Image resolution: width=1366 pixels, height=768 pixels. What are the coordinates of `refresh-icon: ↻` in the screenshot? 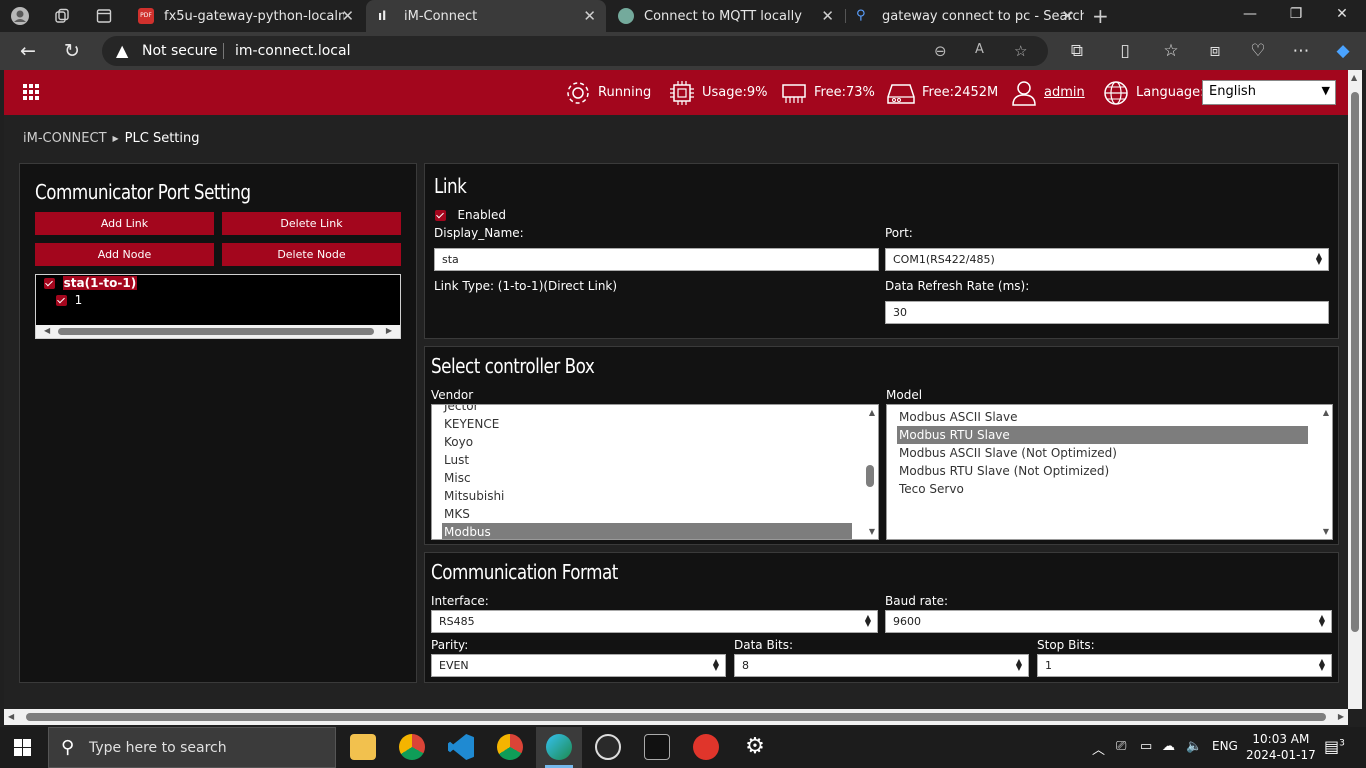 It's located at (72, 51).